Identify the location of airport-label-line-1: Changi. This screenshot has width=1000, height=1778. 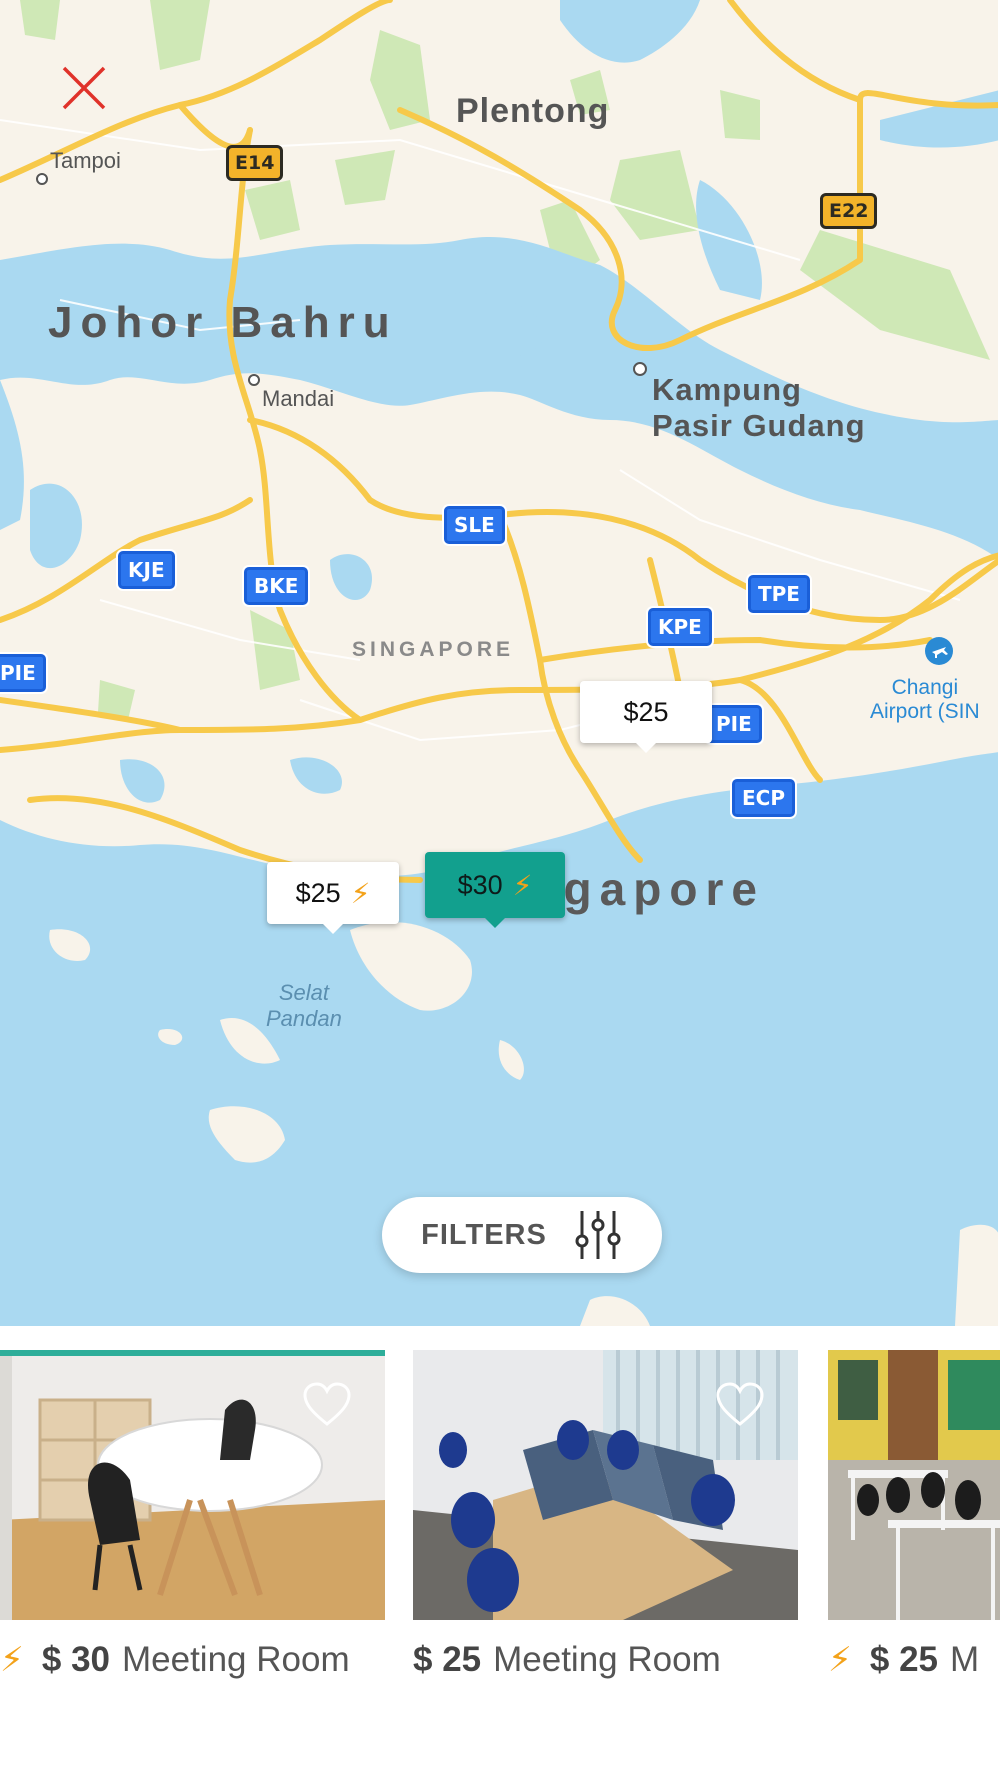
(925, 687).